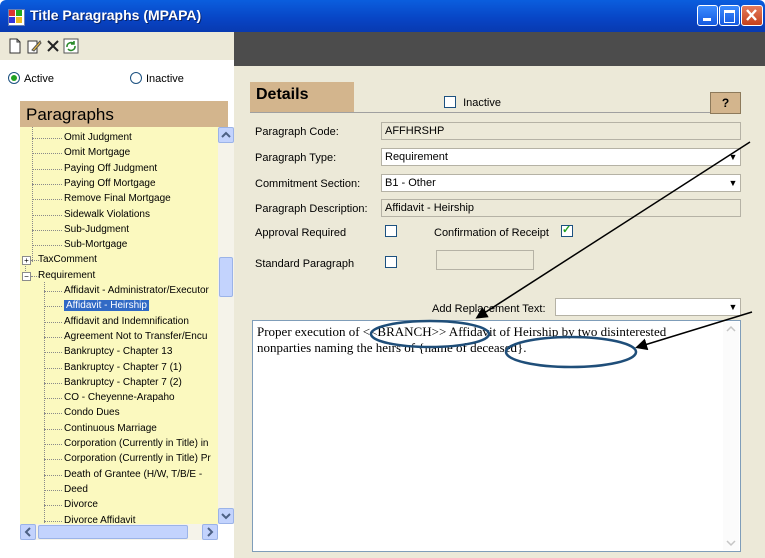 This screenshot has height=558, width=765. I want to click on paragraph-code-field: AFFHRSHP, so click(561, 131).